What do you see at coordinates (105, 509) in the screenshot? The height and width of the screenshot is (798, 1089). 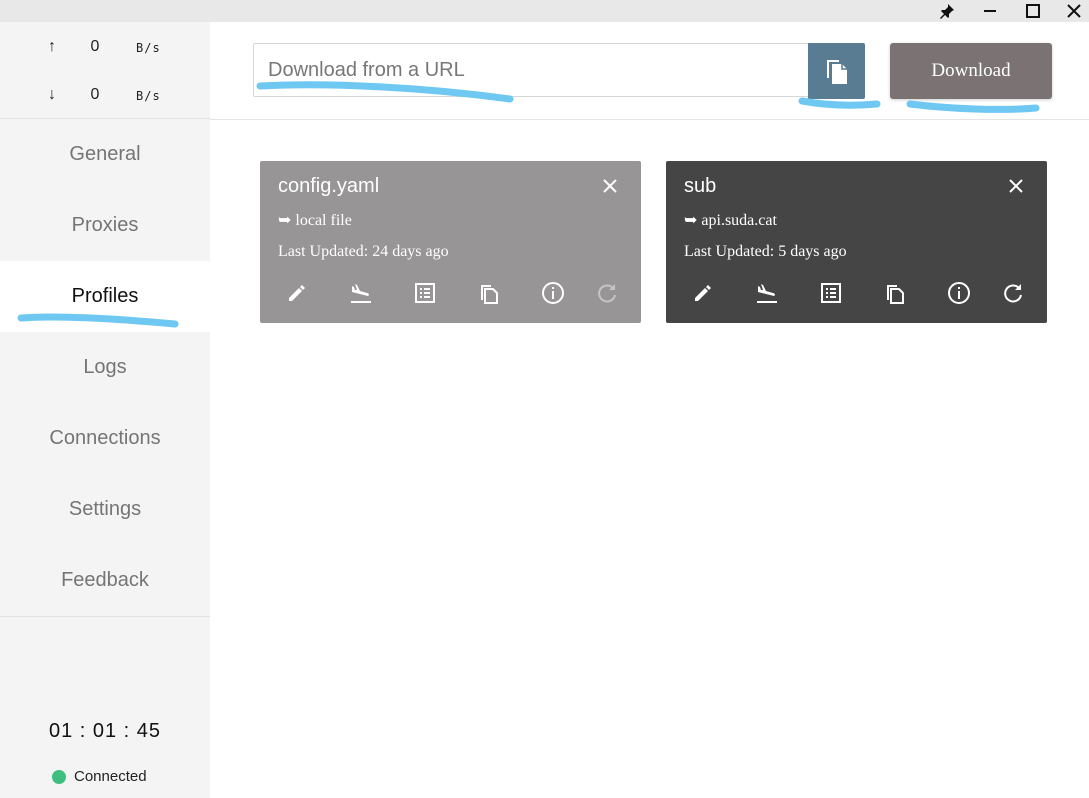 I see `sidebar-item-settings: Settings` at bounding box center [105, 509].